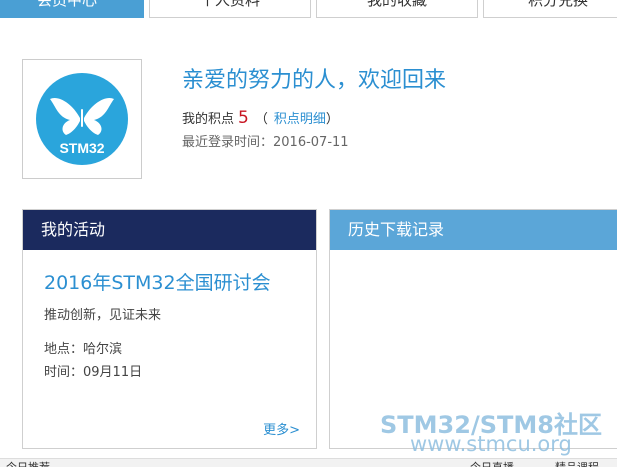  Describe the element at coordinates (66, 4) in the screenshot. I see `tab-label: 会员中心` at that location.